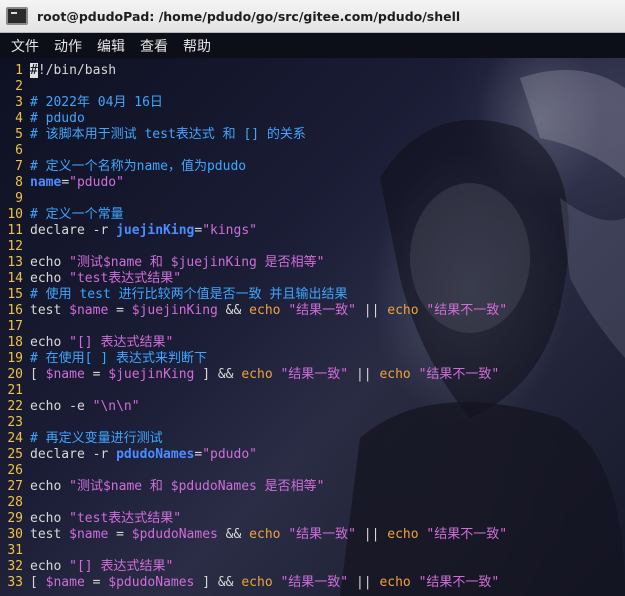 The image size is (625, 596). I want to click on line-number: 12, so click(15, 246).